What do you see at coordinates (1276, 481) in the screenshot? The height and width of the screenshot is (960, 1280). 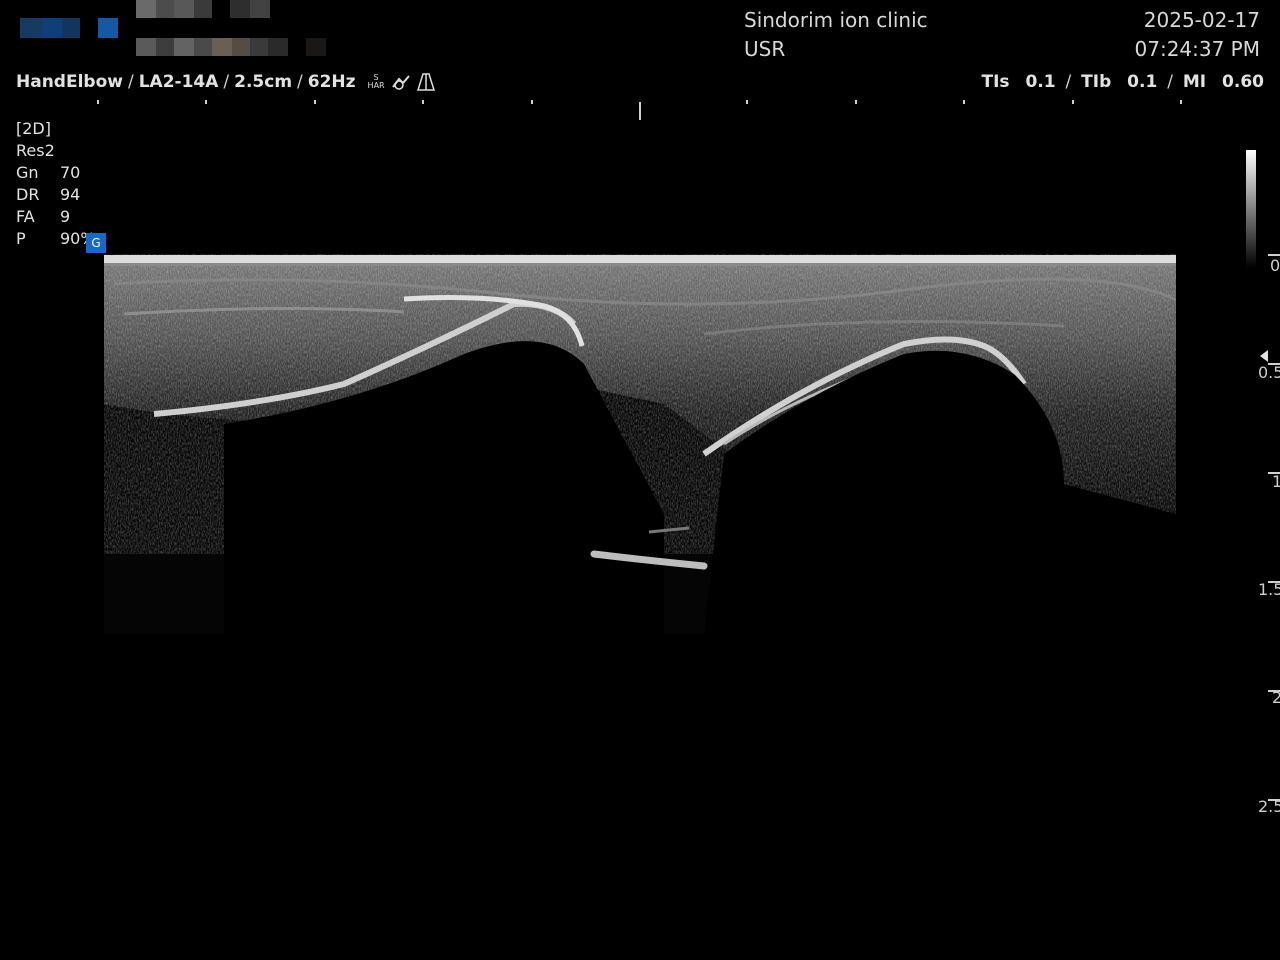 I see `depth-label-1: 1` at bounding box center [1276, 481].